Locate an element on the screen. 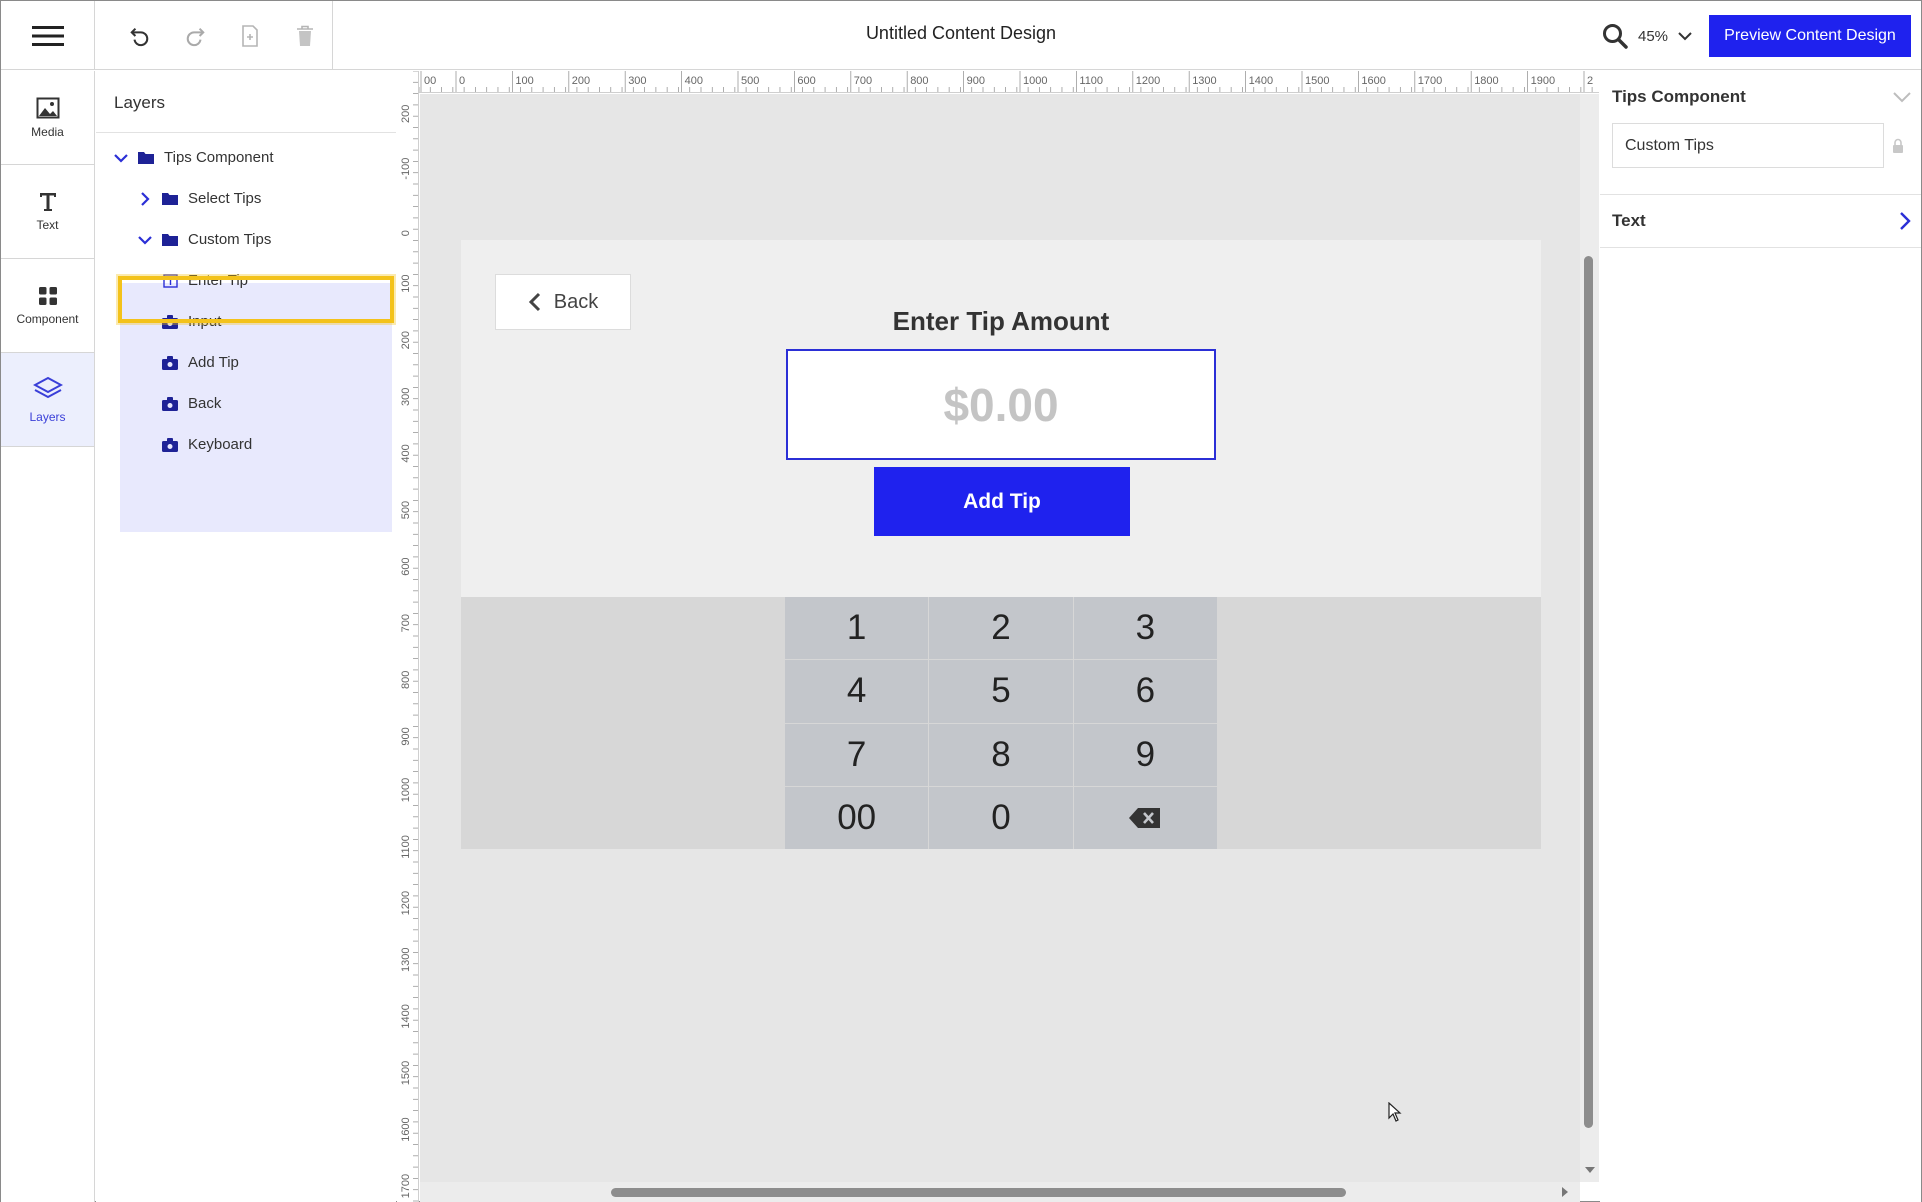 The width and height of the screenshot is (1922, 1202). ruler-label: 1800 is located at coordinates (1486, 81).